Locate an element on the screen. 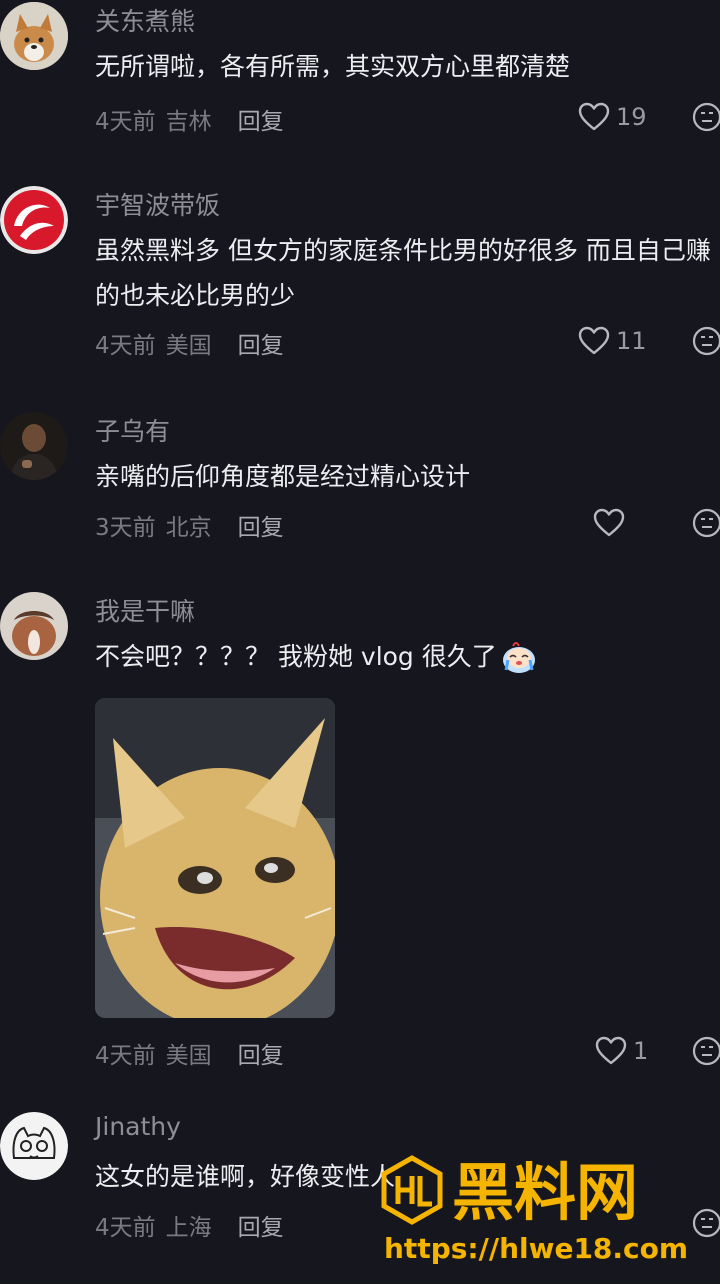 The width and height of the screenshot is (720, 1284). comment-meta: 3天前 北京 回复 is located at coordinates (189, 525).